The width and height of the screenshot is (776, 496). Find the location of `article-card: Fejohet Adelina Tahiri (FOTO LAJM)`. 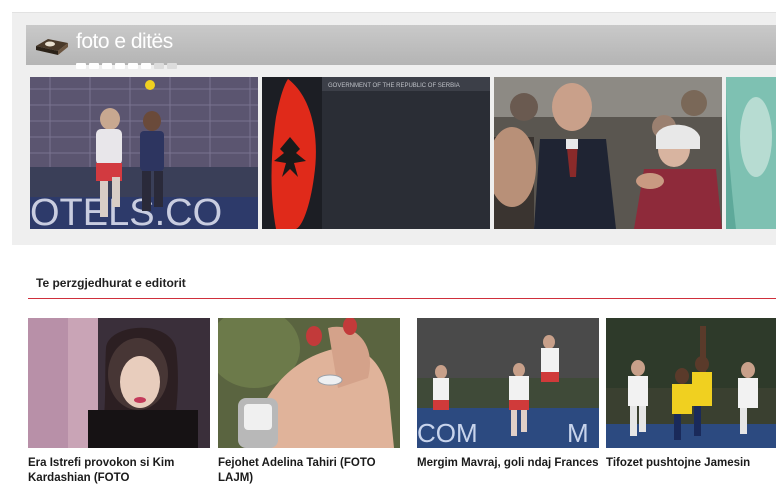

article-card: Fejohet Adelina Tahiri (FOTO LAJM) is located at coordinates (309, 402).